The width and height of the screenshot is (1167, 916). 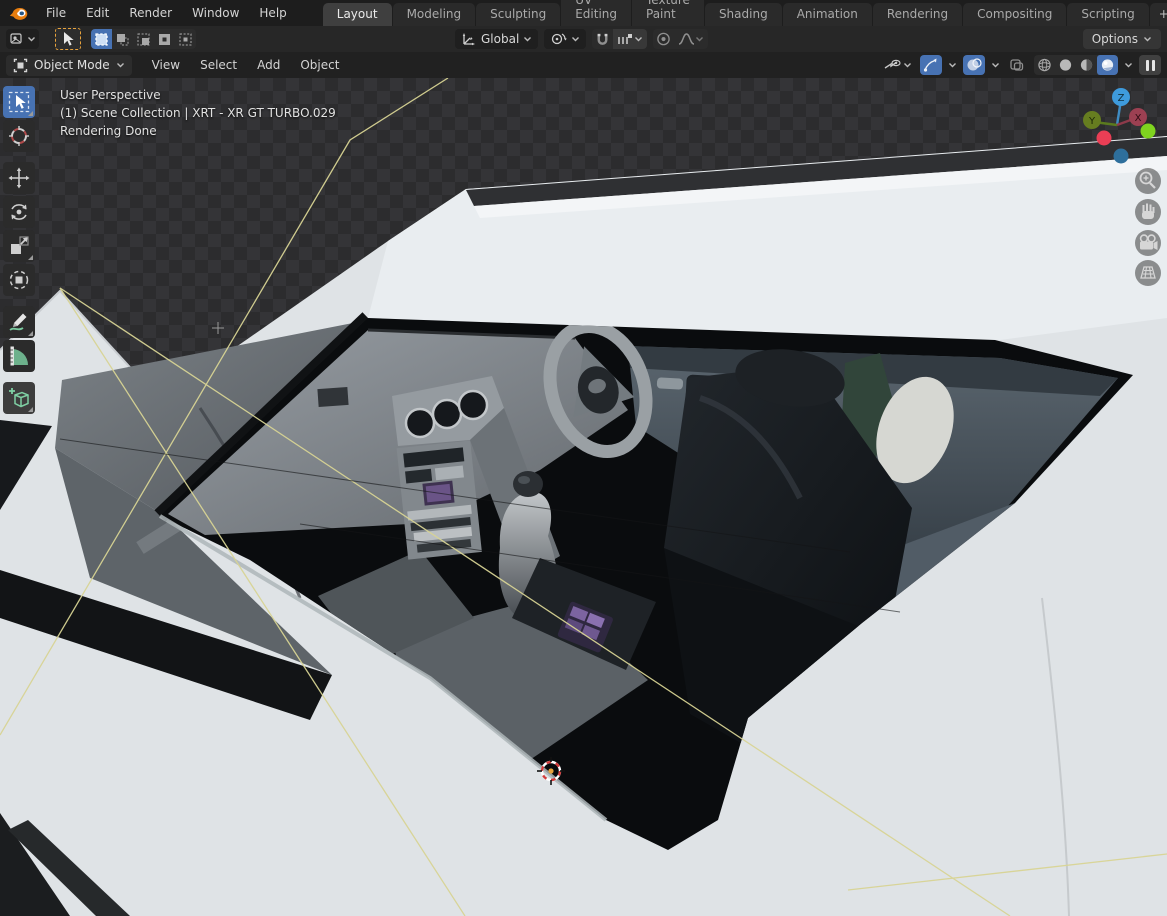 I want to click on select-mode-invert, so click(x=164, y=39).